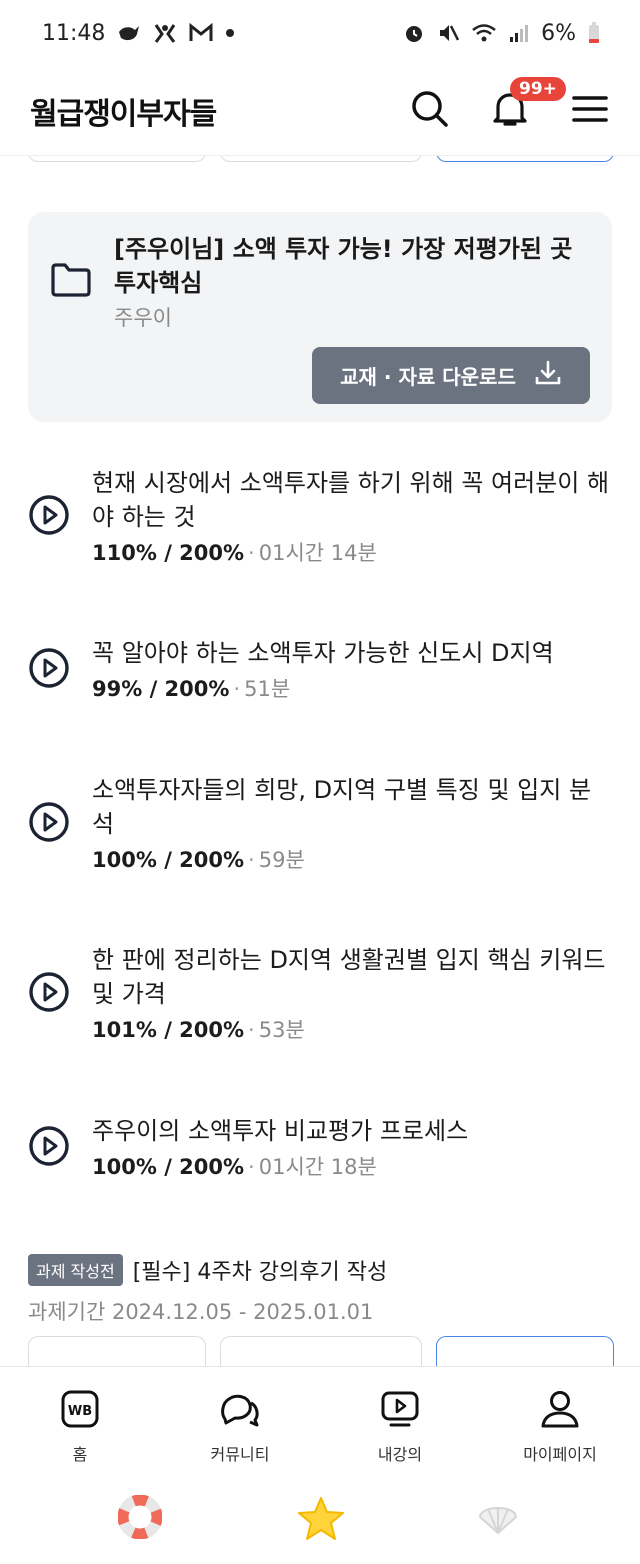 The height and width of the screenshot is (1564, 640). I want to click on search-button, so click(430, 111).